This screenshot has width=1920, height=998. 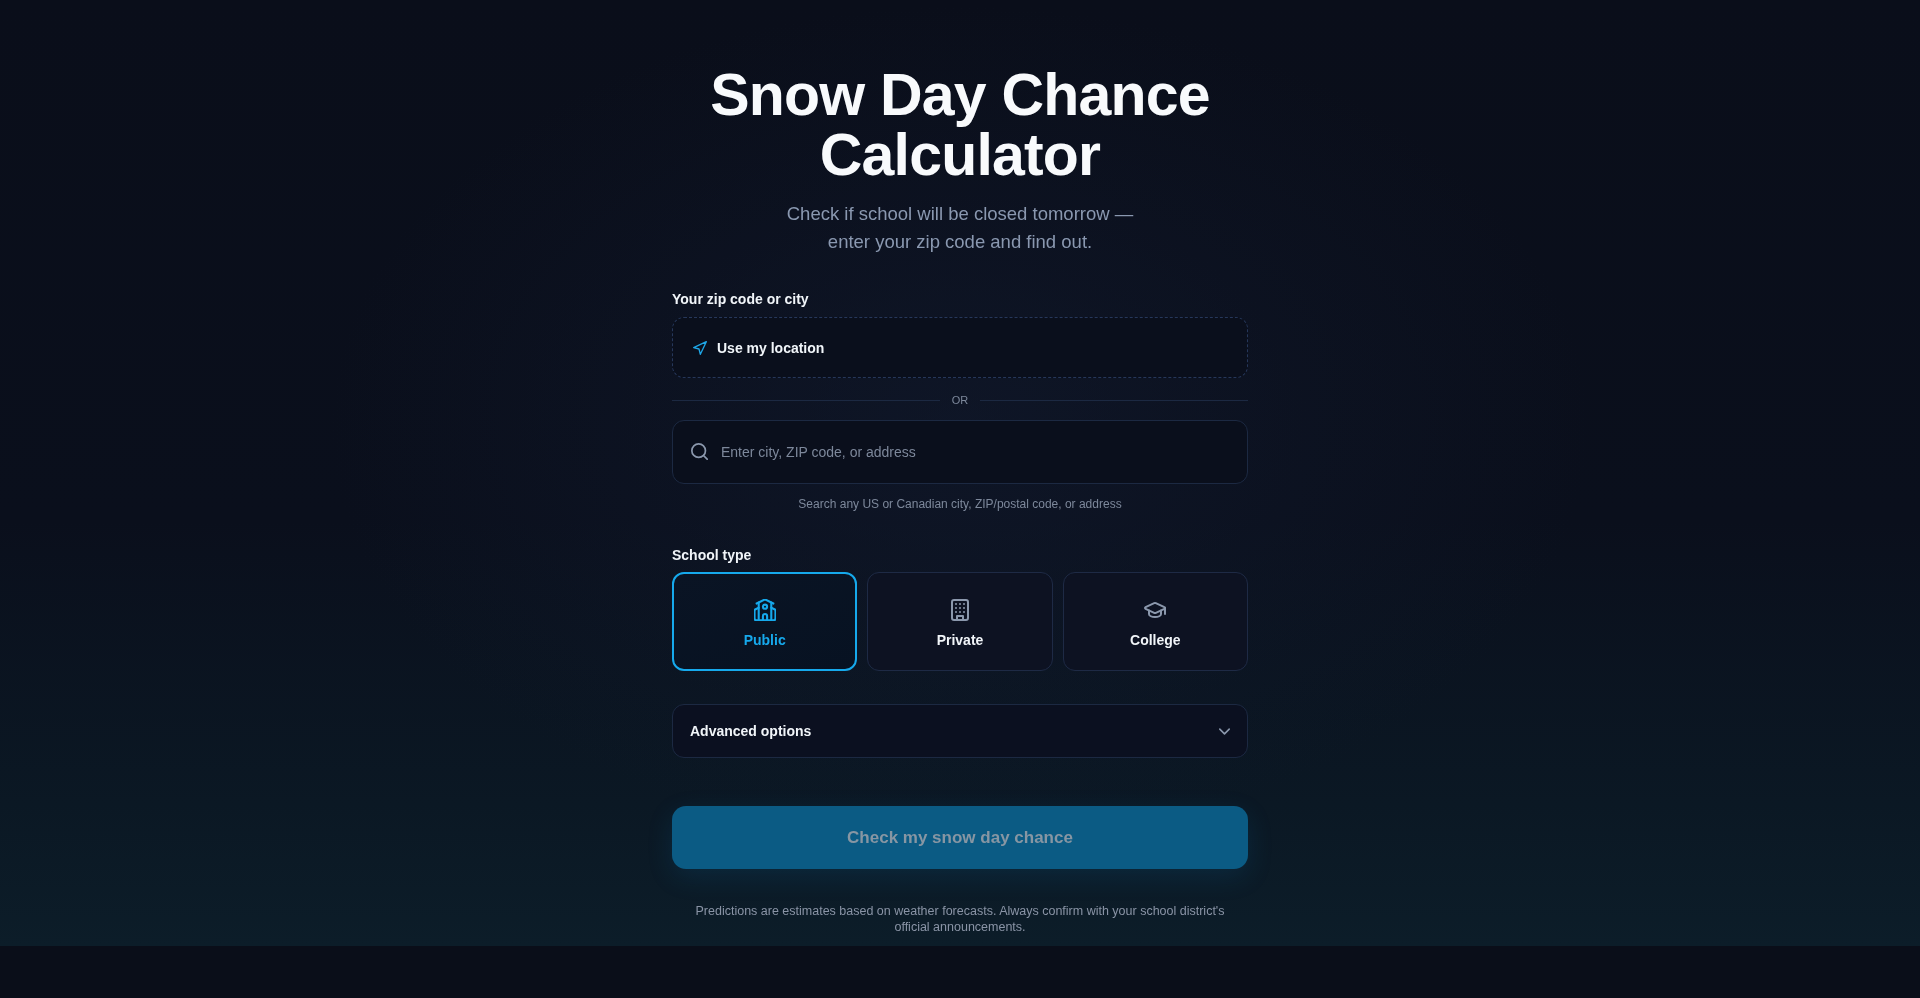 What do you see at coordinates (960, 347) in the screenshot?
I see `use-location-button: Use my location` at bounding box center [960, 347].